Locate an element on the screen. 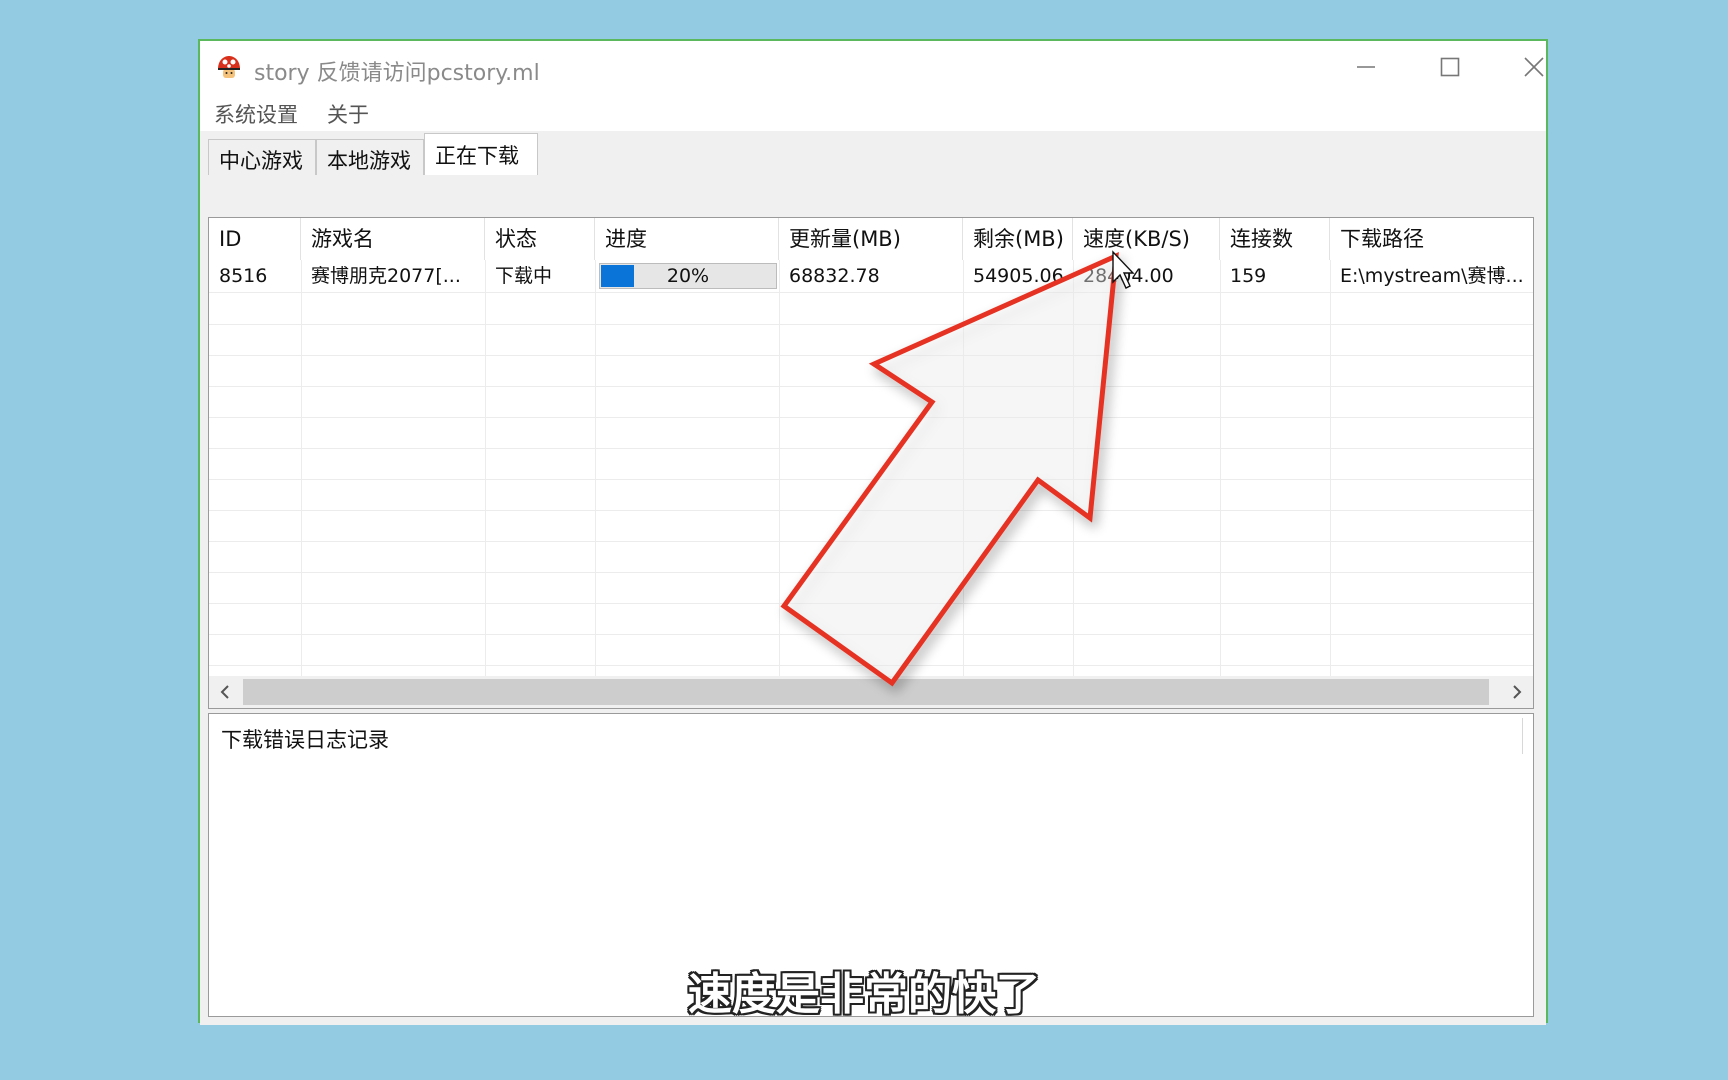 The image size is (1728, 1080). scrollbar-thumb is located at coordinates (866, 692).